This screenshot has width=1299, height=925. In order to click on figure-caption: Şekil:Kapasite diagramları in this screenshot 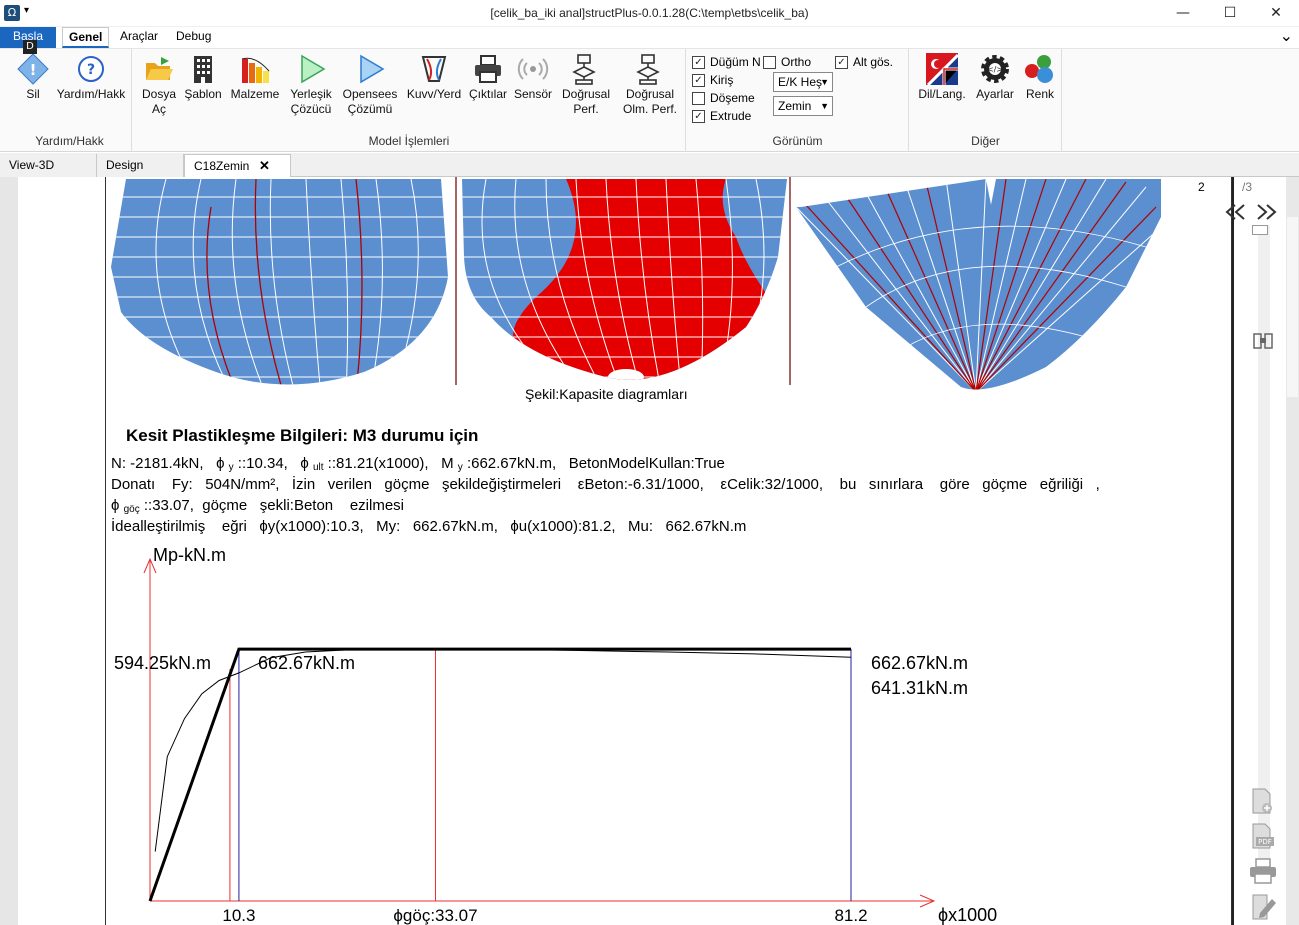, I will do `click(606, 394)`.